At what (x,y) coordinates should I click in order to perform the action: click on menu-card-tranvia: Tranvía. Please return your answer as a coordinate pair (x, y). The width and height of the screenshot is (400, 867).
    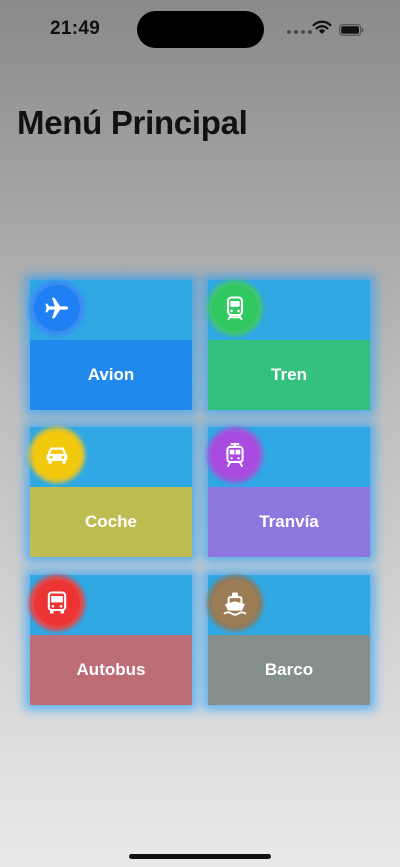
    Looking at the image, I should click on (289, 492).